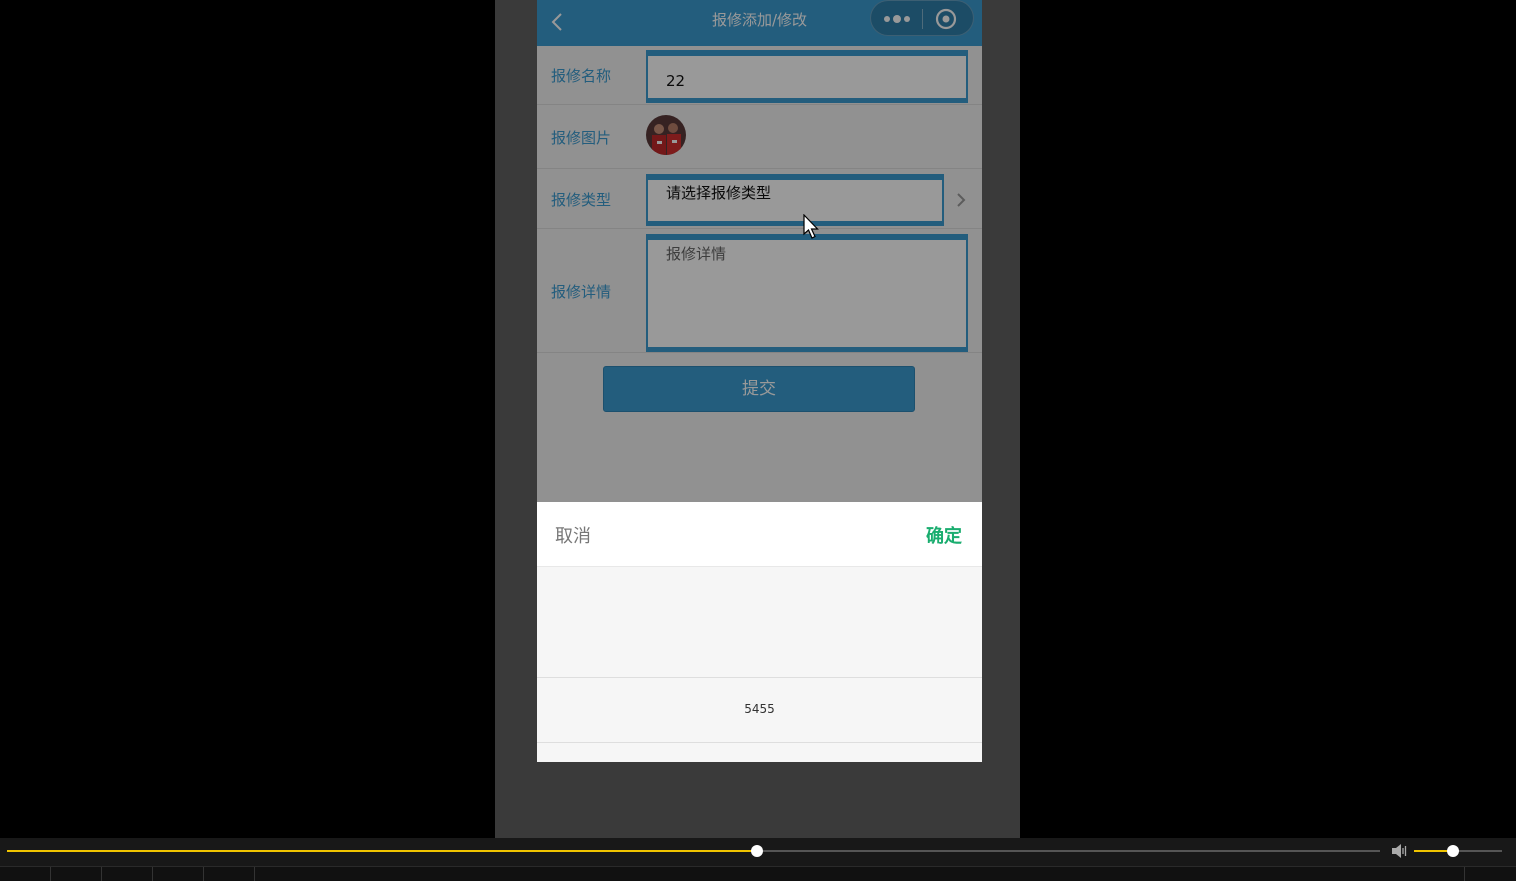 This screenshot has width=1516, height=881. I want to click on volume-thumb, so click(1452, 851).